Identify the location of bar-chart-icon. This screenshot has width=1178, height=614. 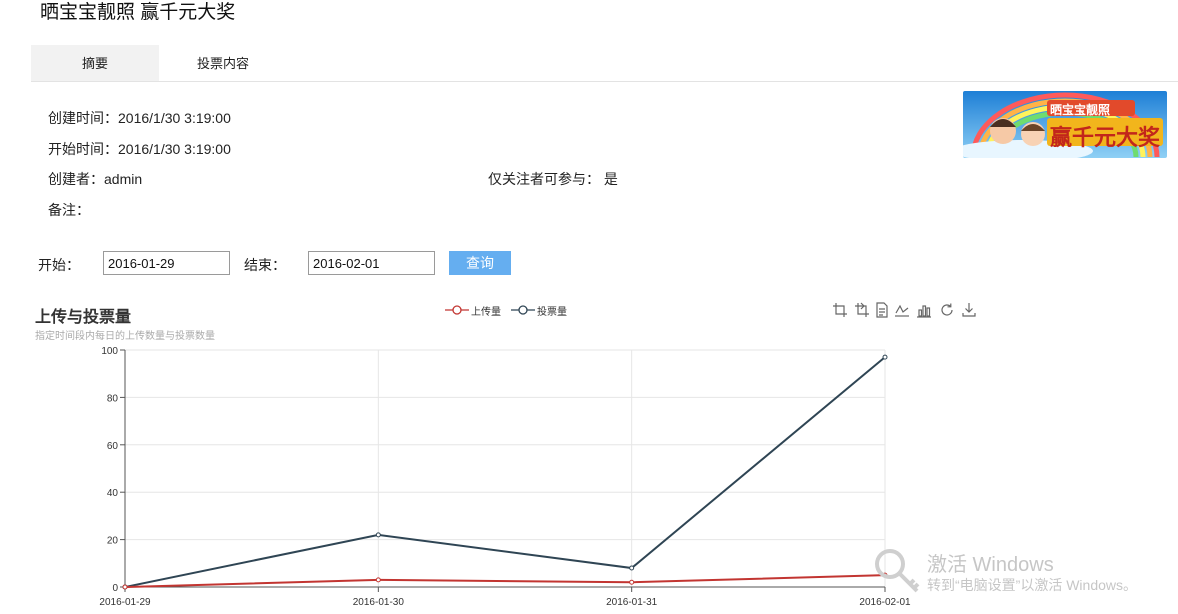
(924, 310).